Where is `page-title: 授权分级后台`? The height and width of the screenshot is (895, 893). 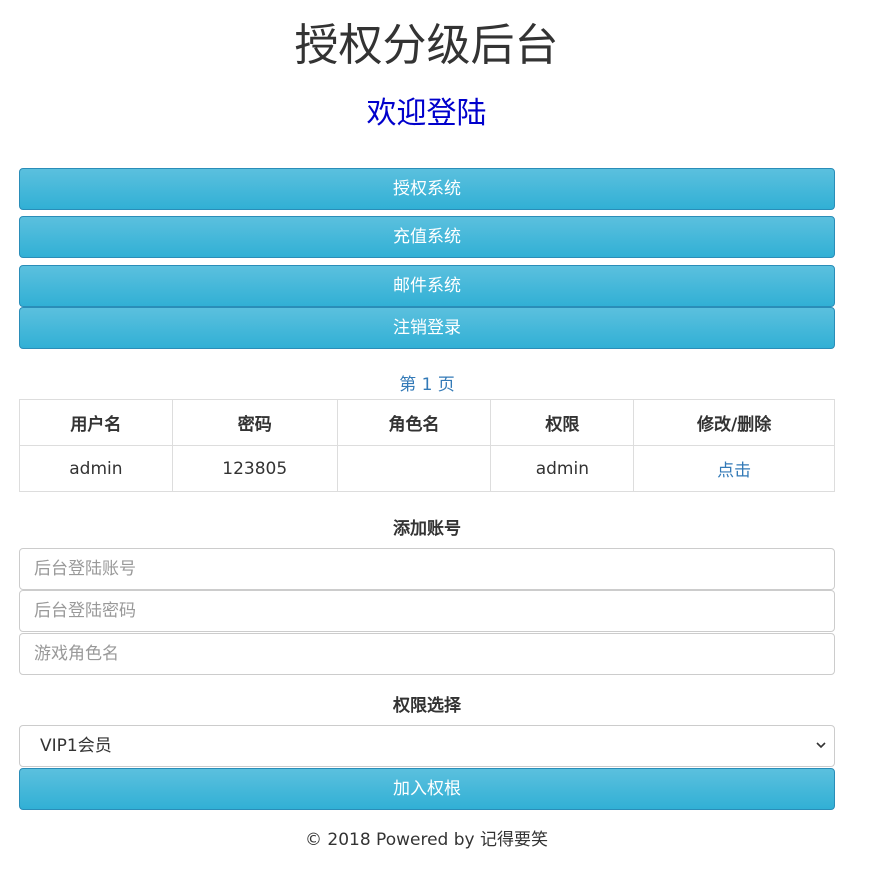
page-title: 授权分级后台 is located at coordinates (426, 45).